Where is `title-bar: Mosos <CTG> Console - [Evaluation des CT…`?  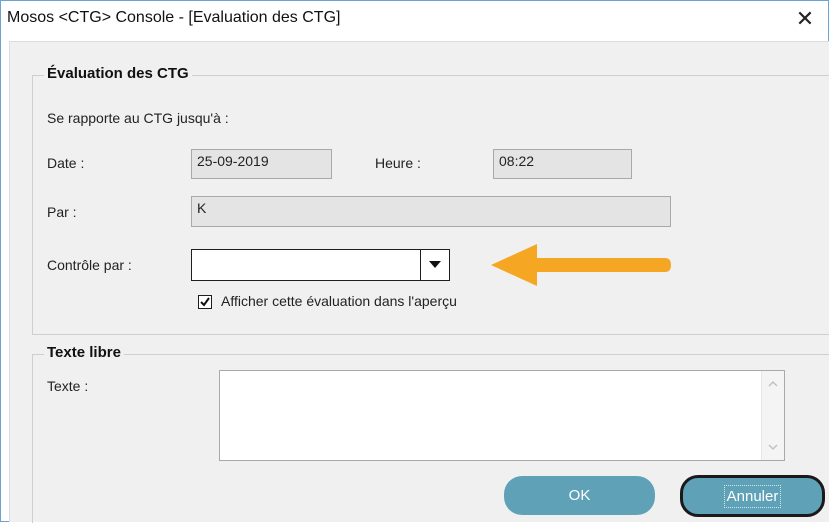 title-bar: Mosos <CTG> Console - [Evaluation des CT… is located at coordinates (414, 19).